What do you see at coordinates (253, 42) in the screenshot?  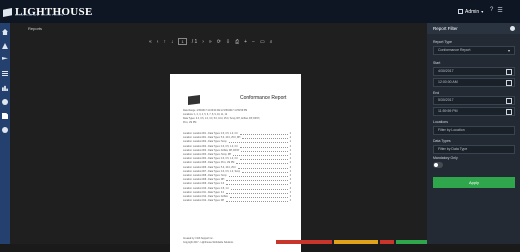 I see `zoom-out-icon: −` at bounding box center [253, 42].